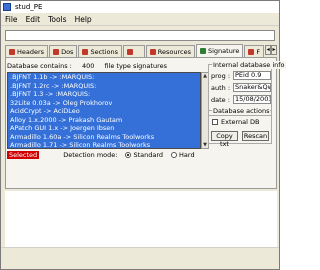 The height and width of the screenshot is (270, 320). What do you see at coordinates (241, 111) in the screenshot?
I see `database-actions-title: Database actions` at bounding box center [241, 111].